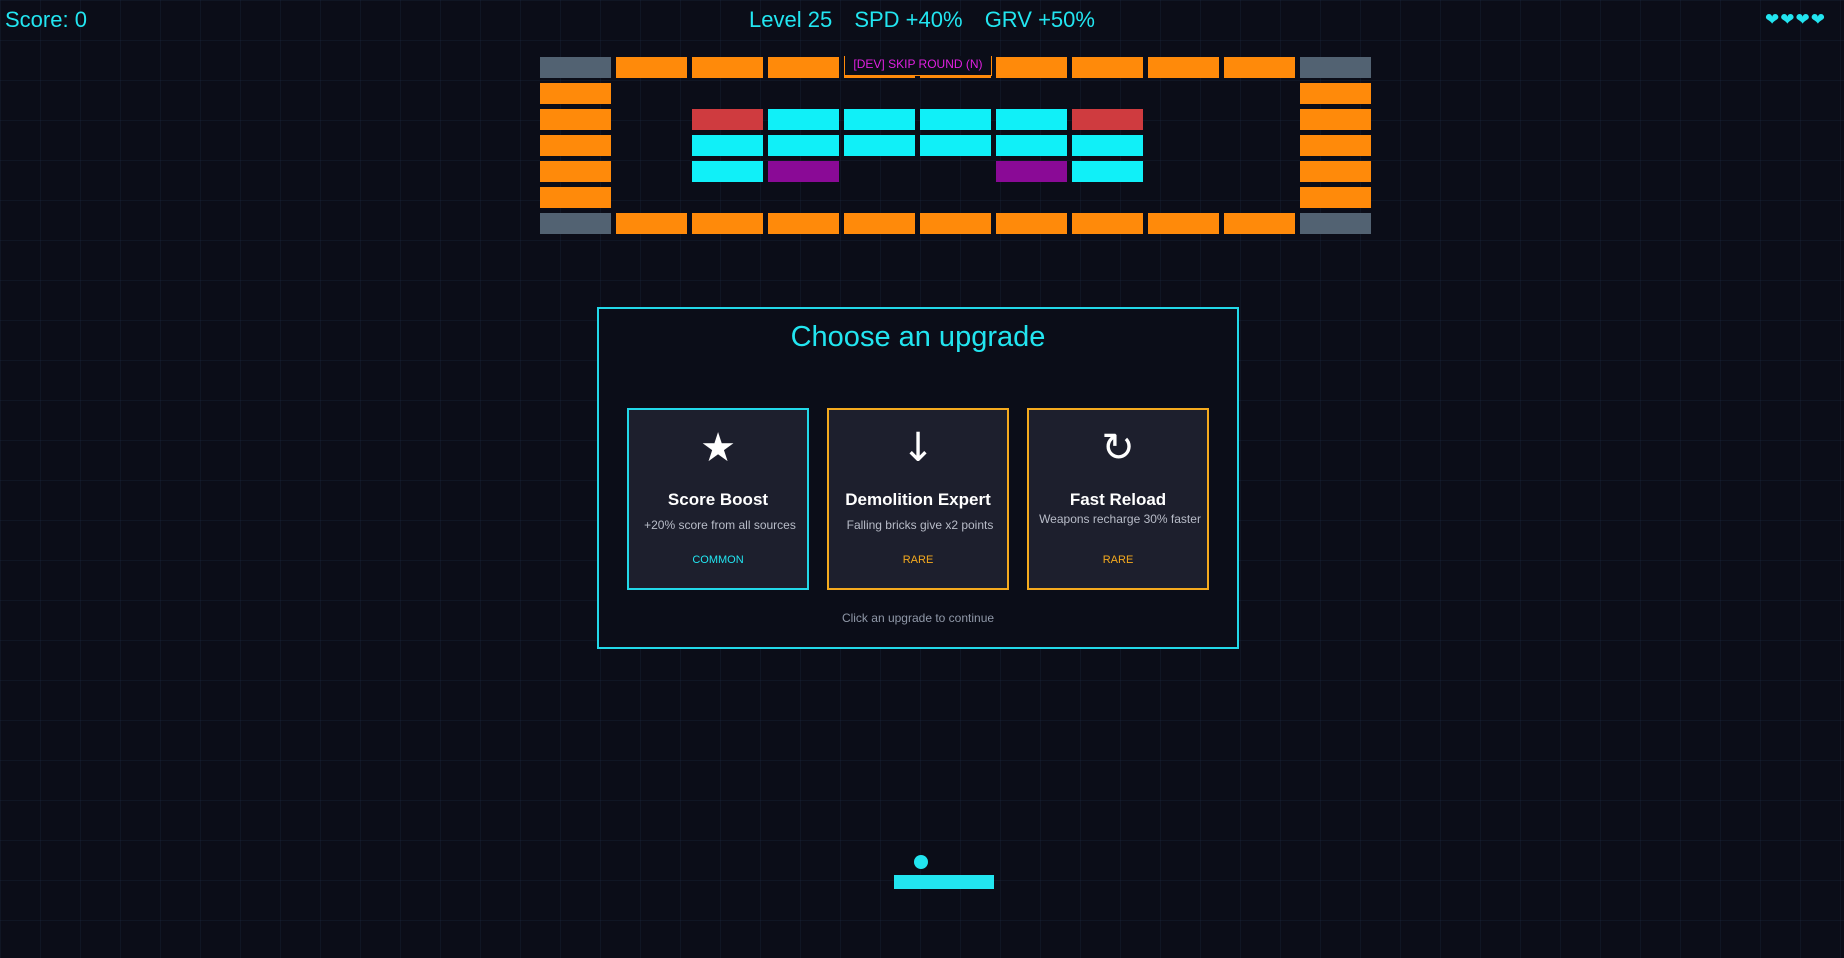 This screenshot has height=958, width=1844. I want to click on upgrade-title: Choose an upgrade, so click(918, 337).